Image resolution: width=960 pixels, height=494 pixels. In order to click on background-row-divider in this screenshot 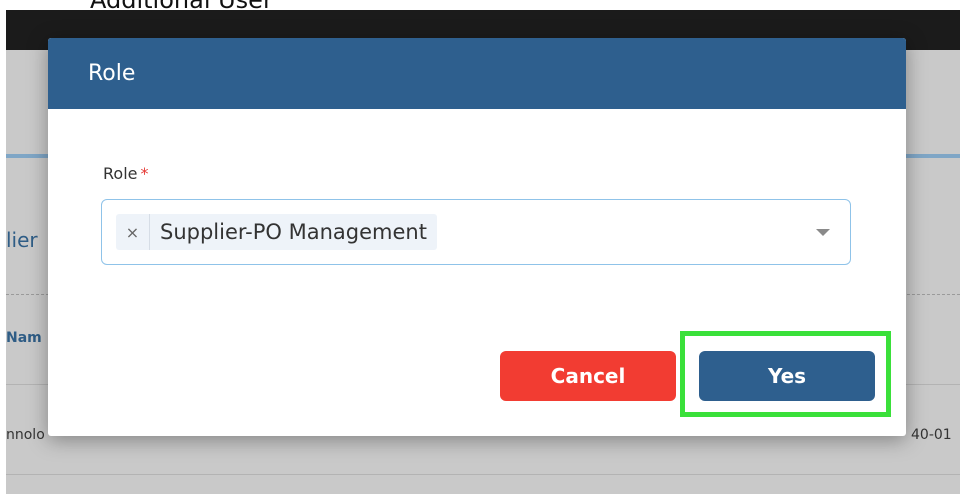, I will do `click(483, 474)`.